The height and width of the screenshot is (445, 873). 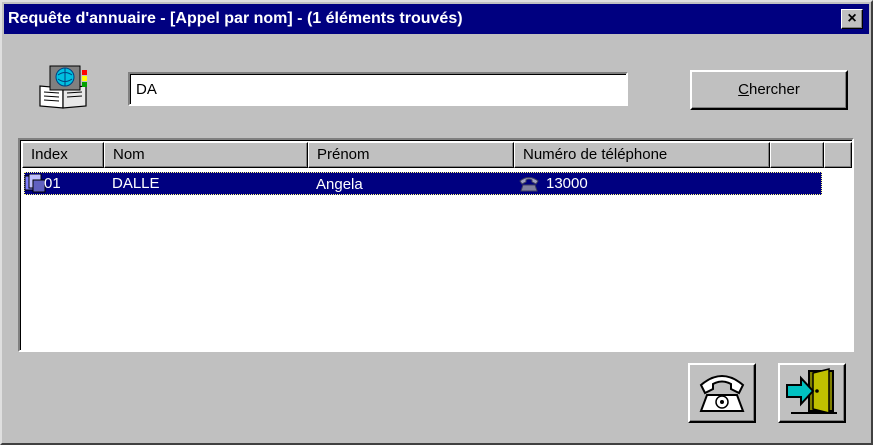 I want to click on call-button, so click(x=722, y=393).